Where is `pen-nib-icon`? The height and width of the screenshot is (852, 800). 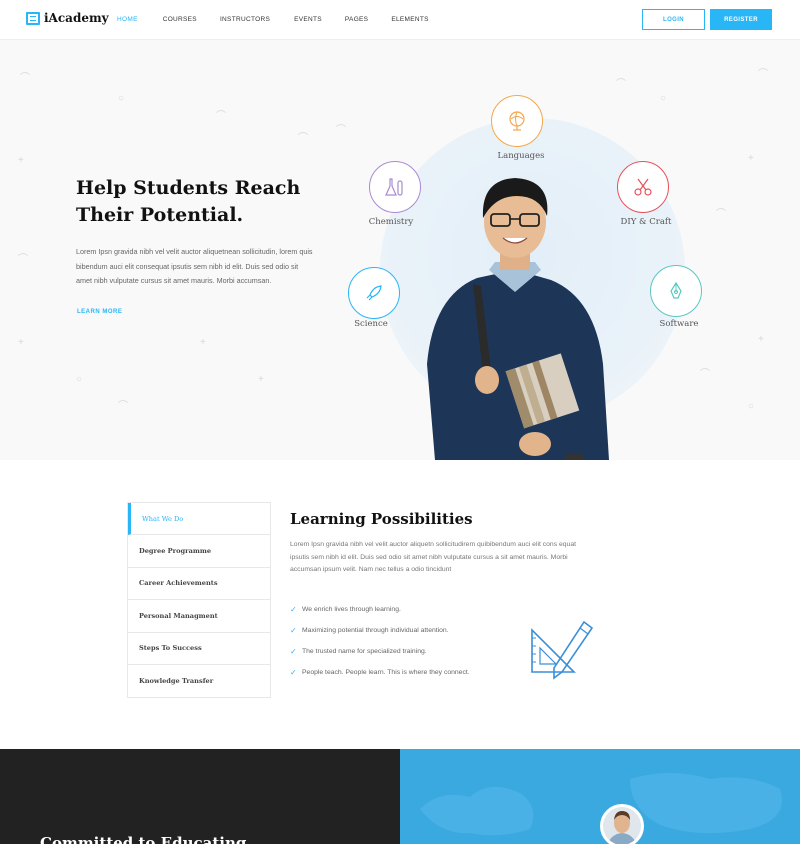 pen-nib-icon is located at coordinates (676, 290).